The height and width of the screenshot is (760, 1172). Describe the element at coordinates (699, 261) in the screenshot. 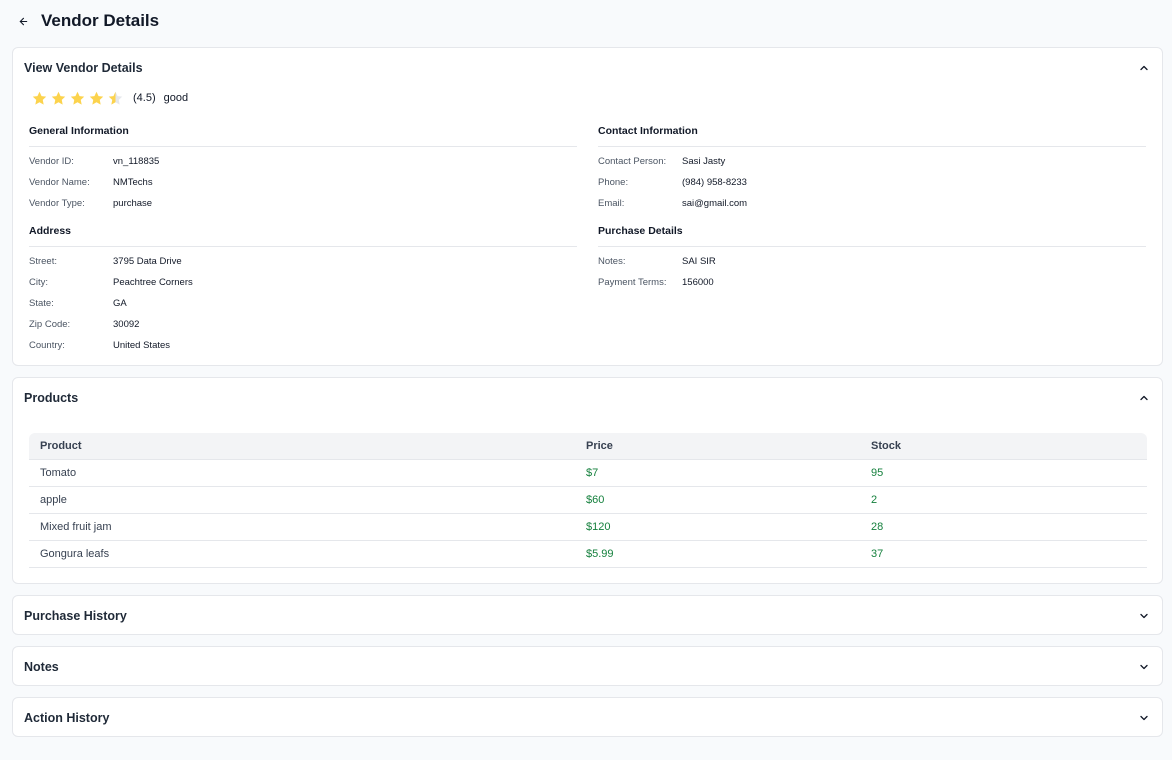

I see `detail-value: SAI SIR` at that location.